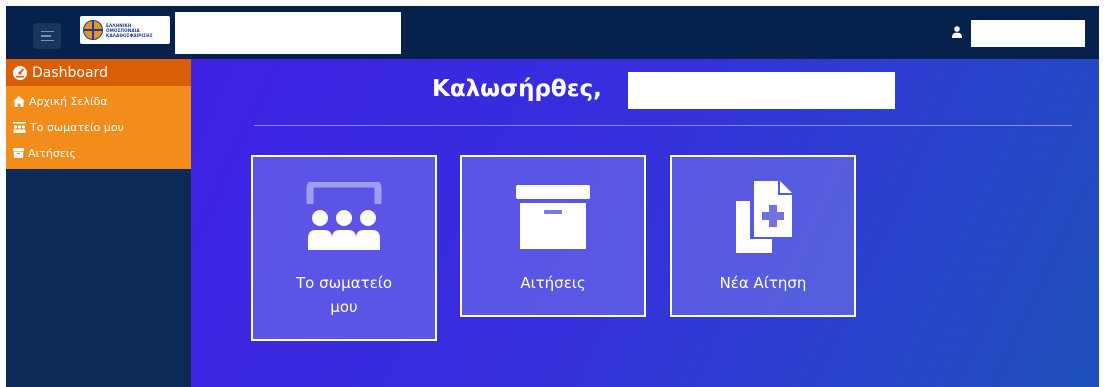  What do you see at coordinates (344, 295) in the screenshot?
I see `card-label: Το σωματείο μου` at bounding box center [344, 295].